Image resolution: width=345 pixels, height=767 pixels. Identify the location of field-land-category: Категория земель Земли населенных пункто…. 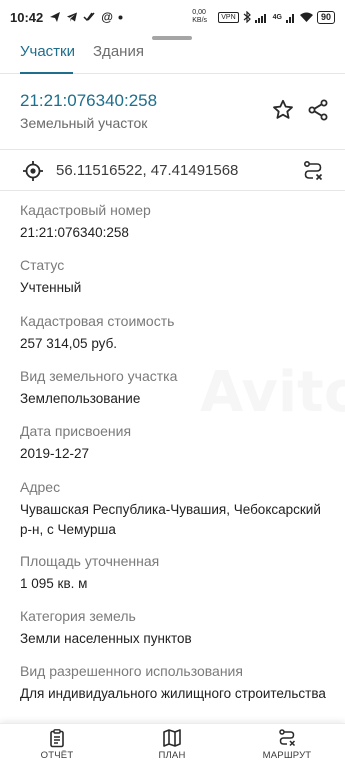
(175, 628).